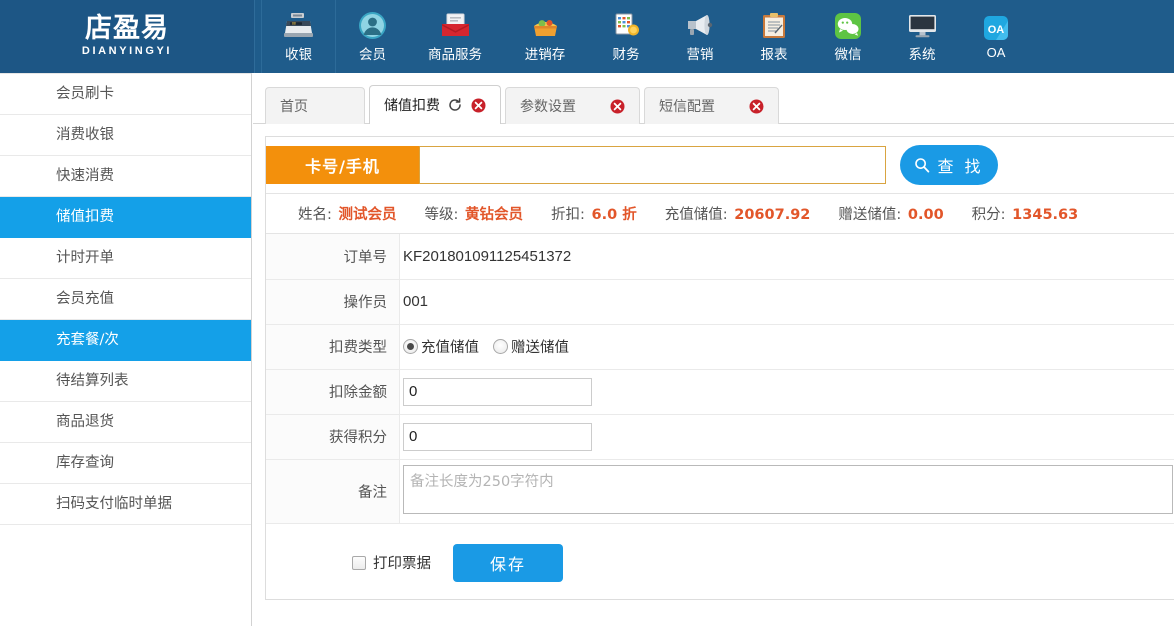  What do you see at coordinates (298, 26) in the screenshot?
I see `cash-register-icon: 88` at bounding box center [298, 26].